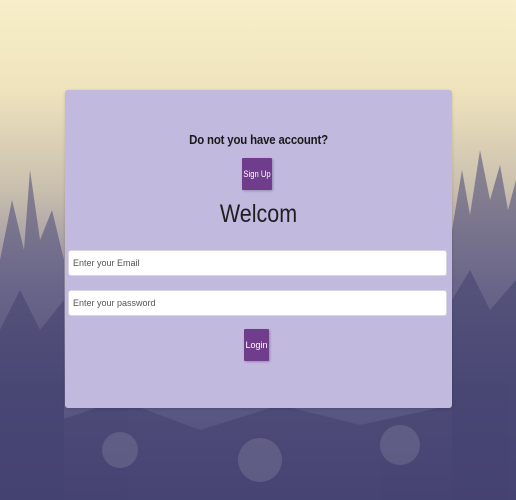 The image size is (516, 500). I want to click on page-title: Welcom, so click(258, 214).